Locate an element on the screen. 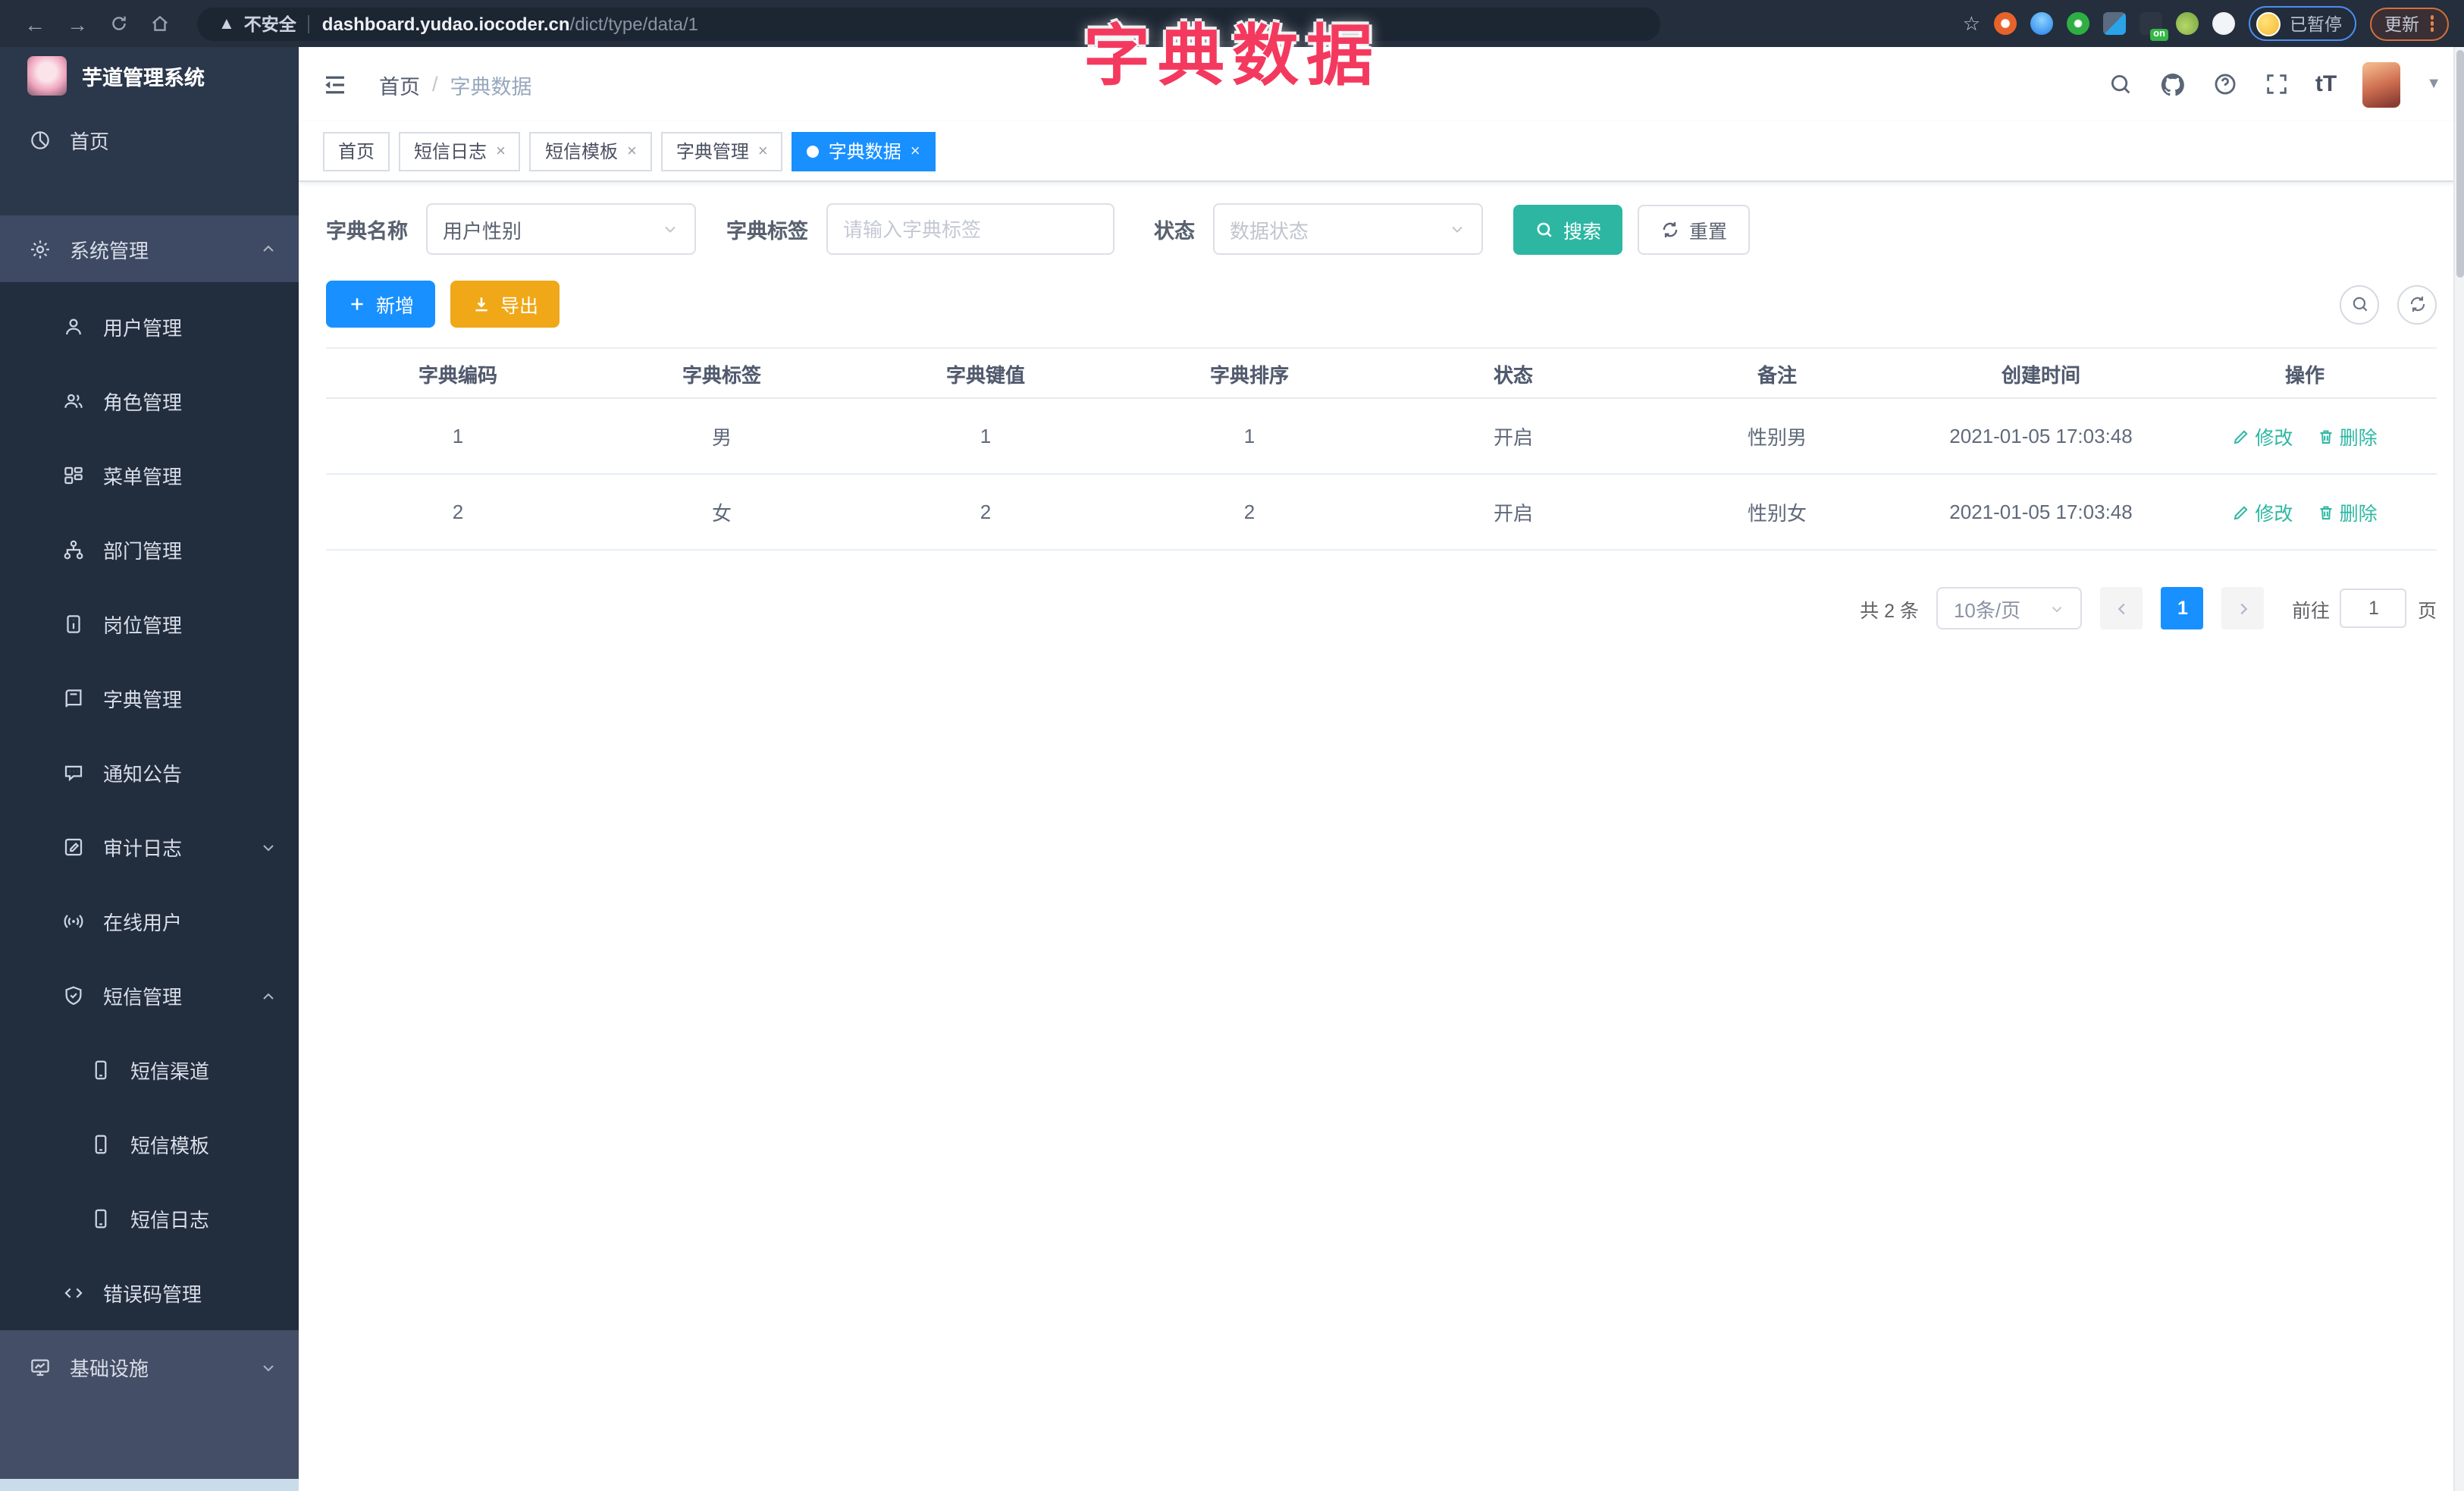  sidebar-item-system-mgmt: 系统管理 is located at coordinates (150, 248).